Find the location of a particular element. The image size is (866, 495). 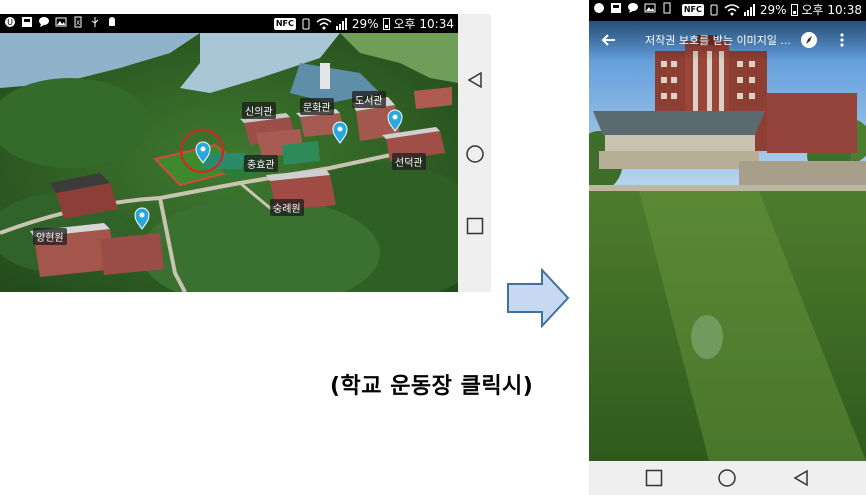

more-vertical-icon is located at coordinates (842, 40).